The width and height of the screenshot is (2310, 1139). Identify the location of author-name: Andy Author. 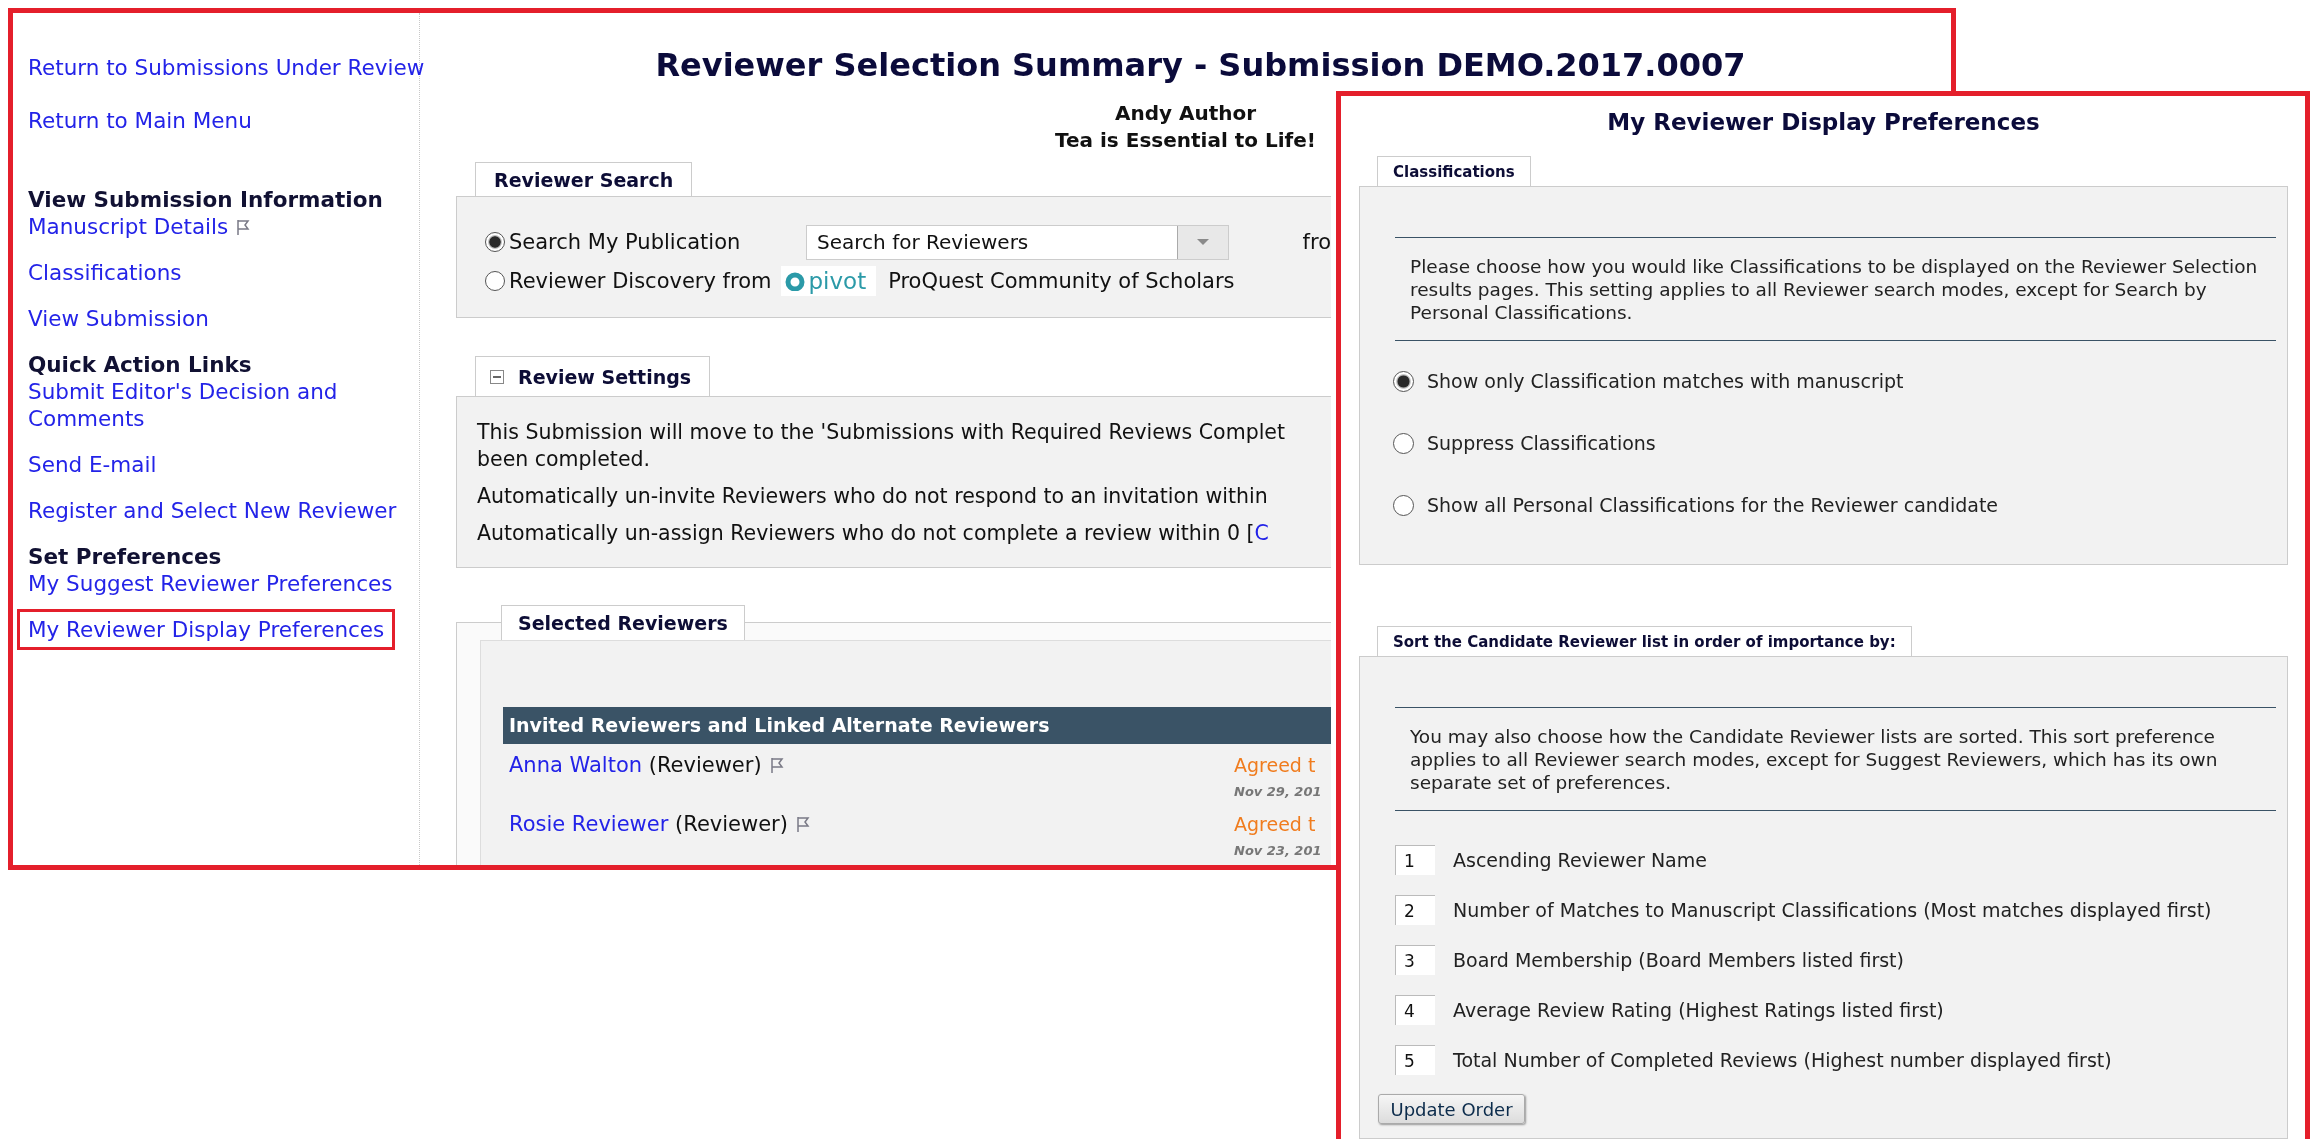
(1185, 113).